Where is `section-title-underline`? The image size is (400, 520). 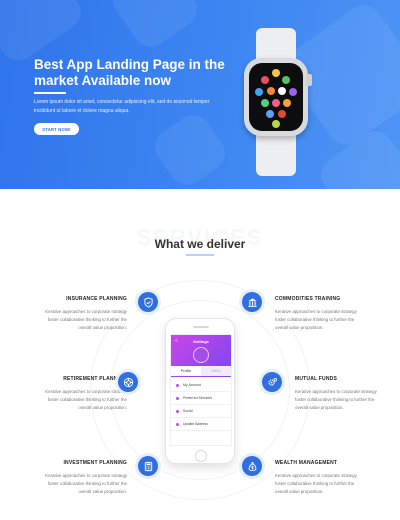 section-title-underline is located at coordinates (200, 255).